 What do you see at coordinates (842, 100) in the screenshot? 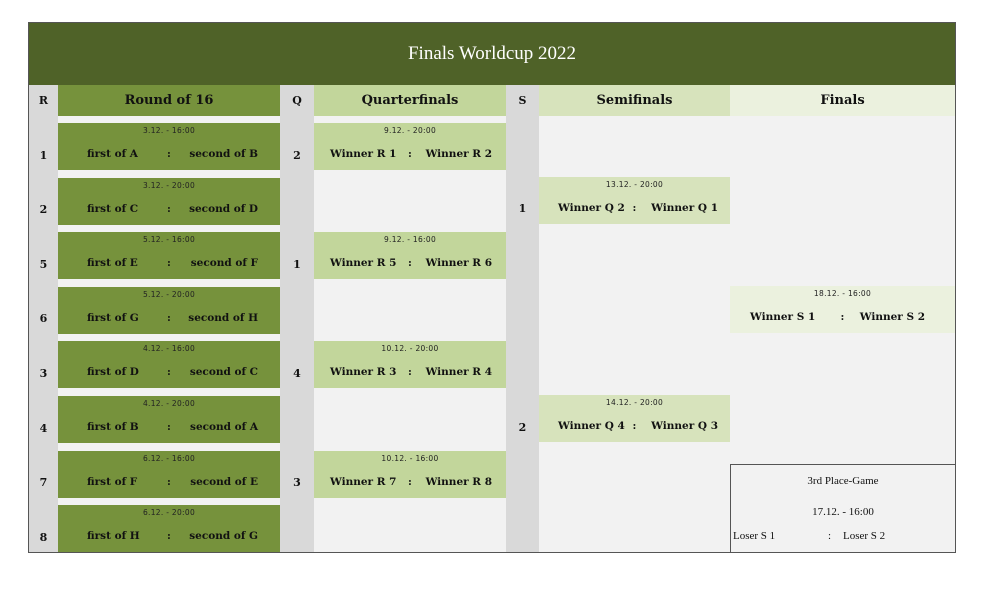
I see `finals-header: Finals` at bounding box center [842, 100].